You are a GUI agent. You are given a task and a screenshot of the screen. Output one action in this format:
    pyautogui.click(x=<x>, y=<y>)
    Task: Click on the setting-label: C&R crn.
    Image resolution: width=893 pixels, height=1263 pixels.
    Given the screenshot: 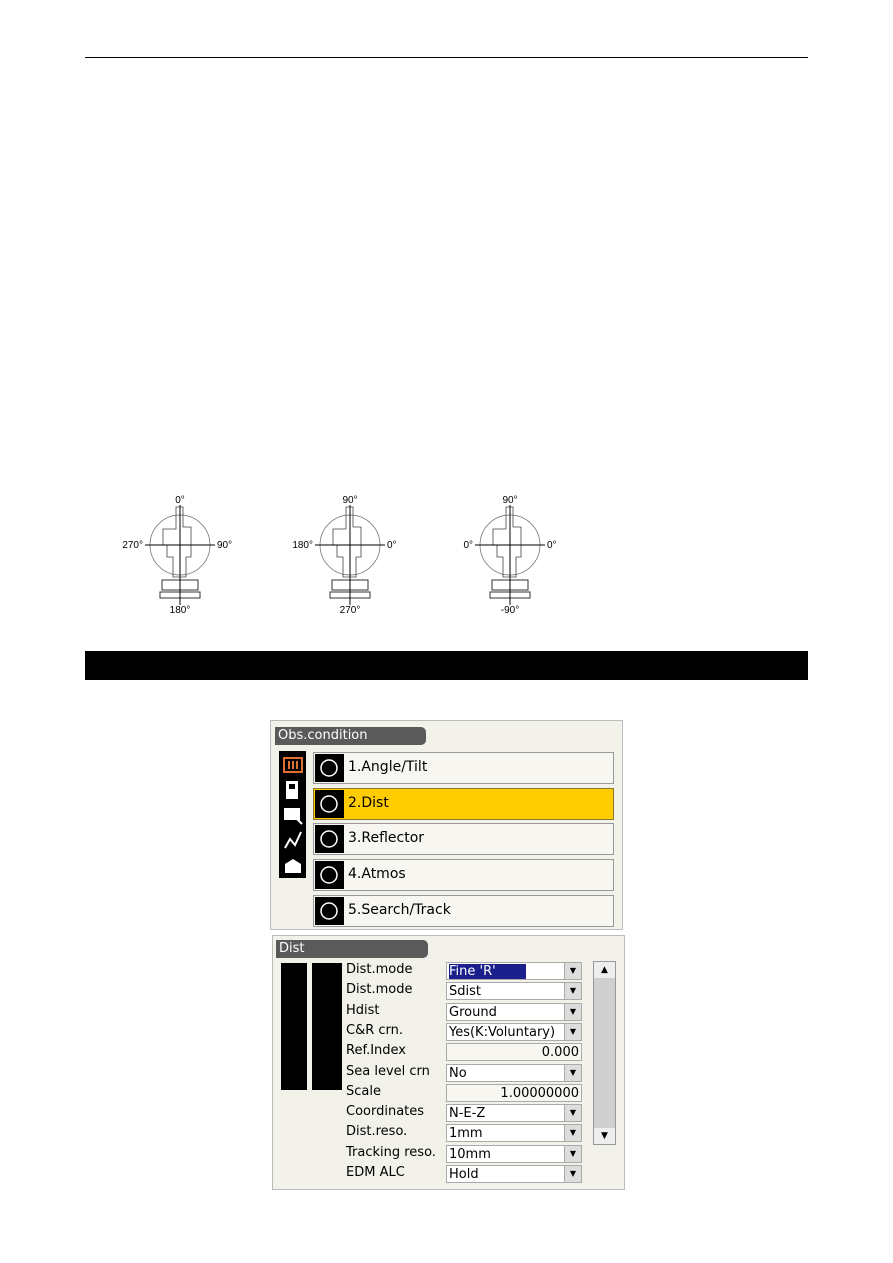 What is the action you would take?
    pyautogui.click(x=375, y=1030)
    